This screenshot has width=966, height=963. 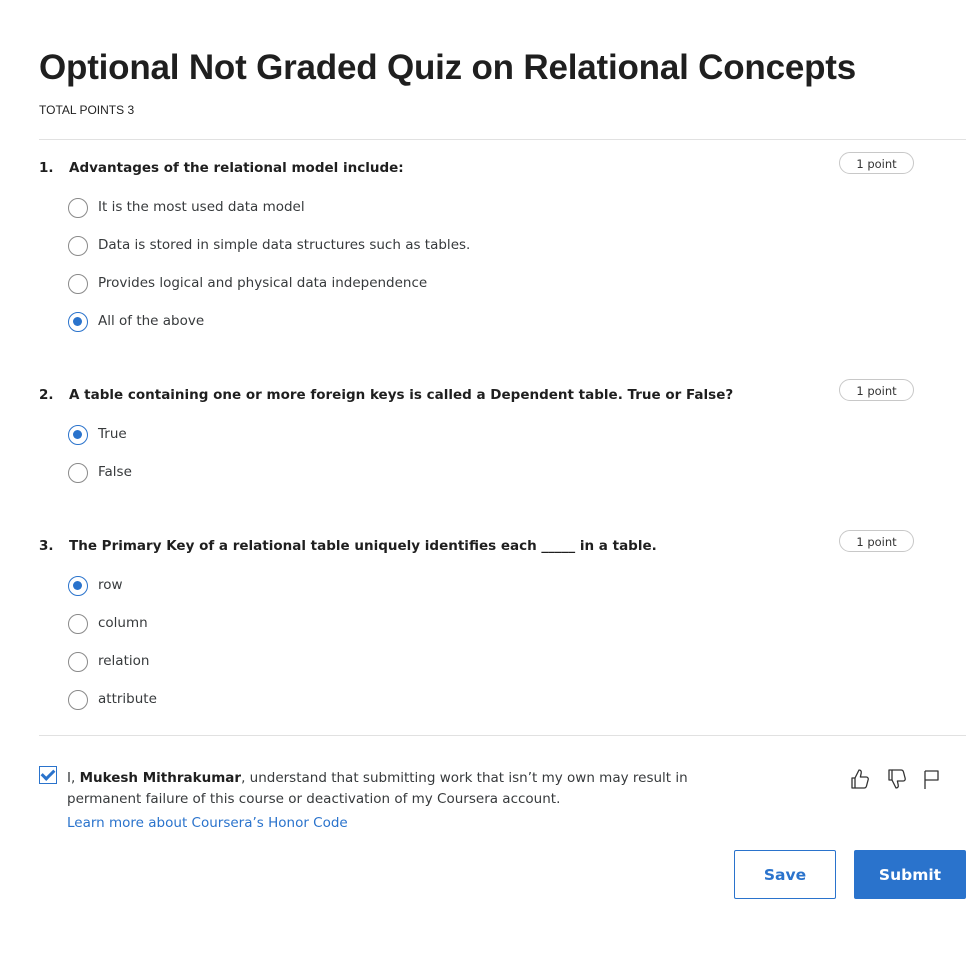 I want to click on option-label: relation, so click(x=124, y=661).